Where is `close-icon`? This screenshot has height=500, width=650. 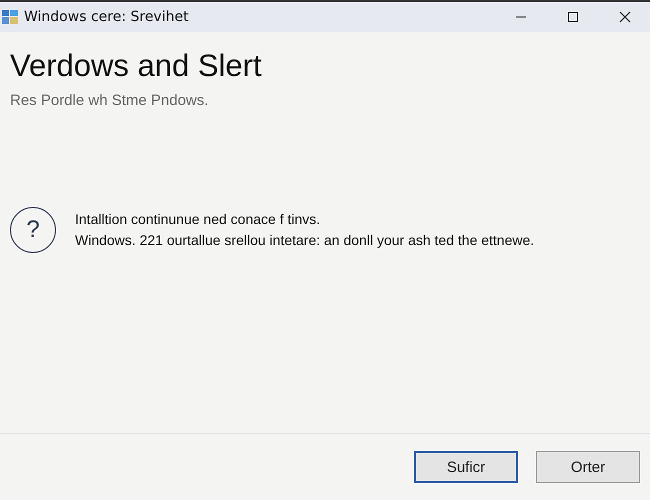
close-icon is located at coordinates (625, 17).